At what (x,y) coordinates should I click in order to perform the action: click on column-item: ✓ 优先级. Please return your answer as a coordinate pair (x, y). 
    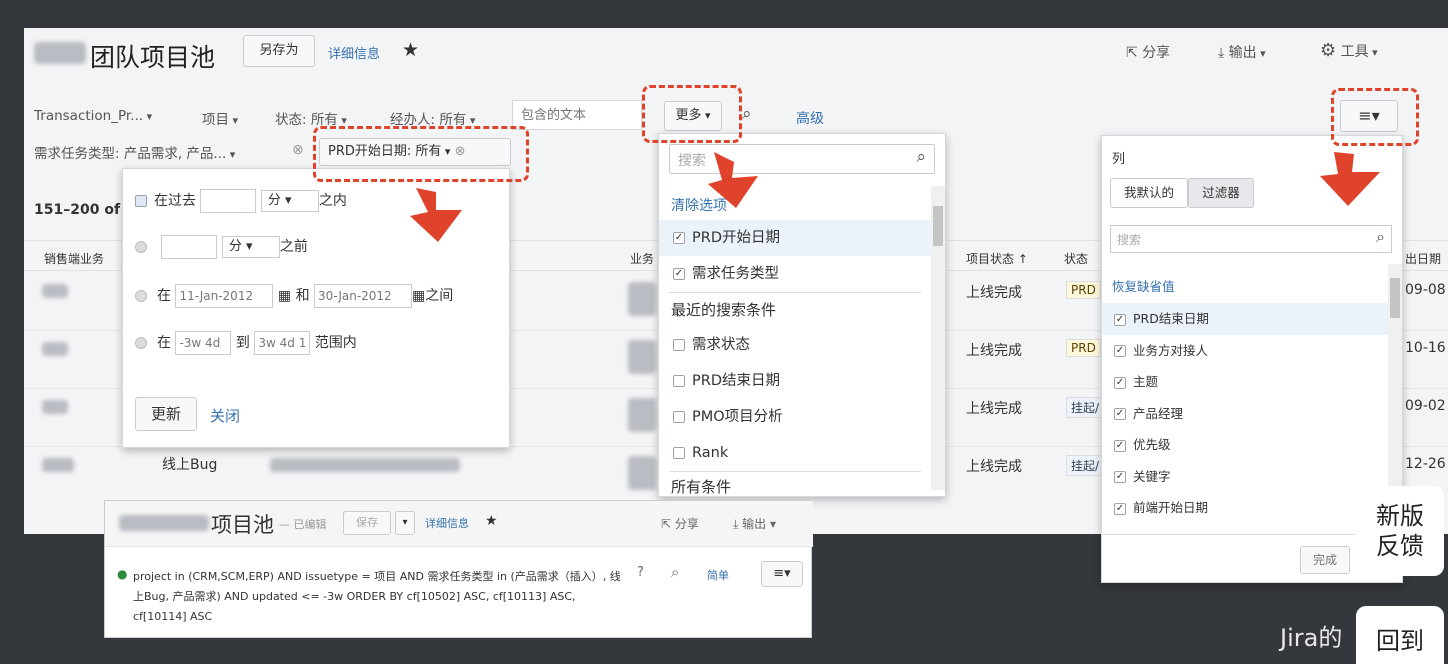
    Looking at the image, I should click on (1245, 445).